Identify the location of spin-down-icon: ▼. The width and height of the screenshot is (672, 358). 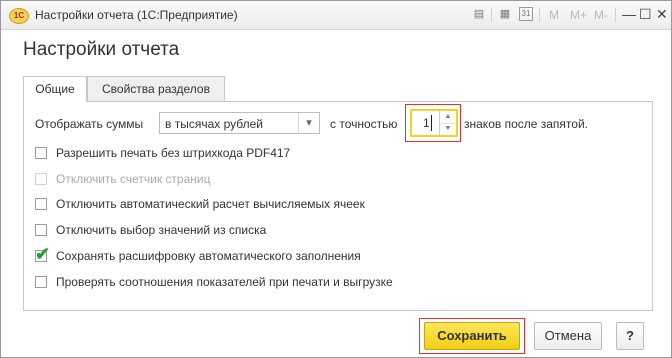
(448, 129).